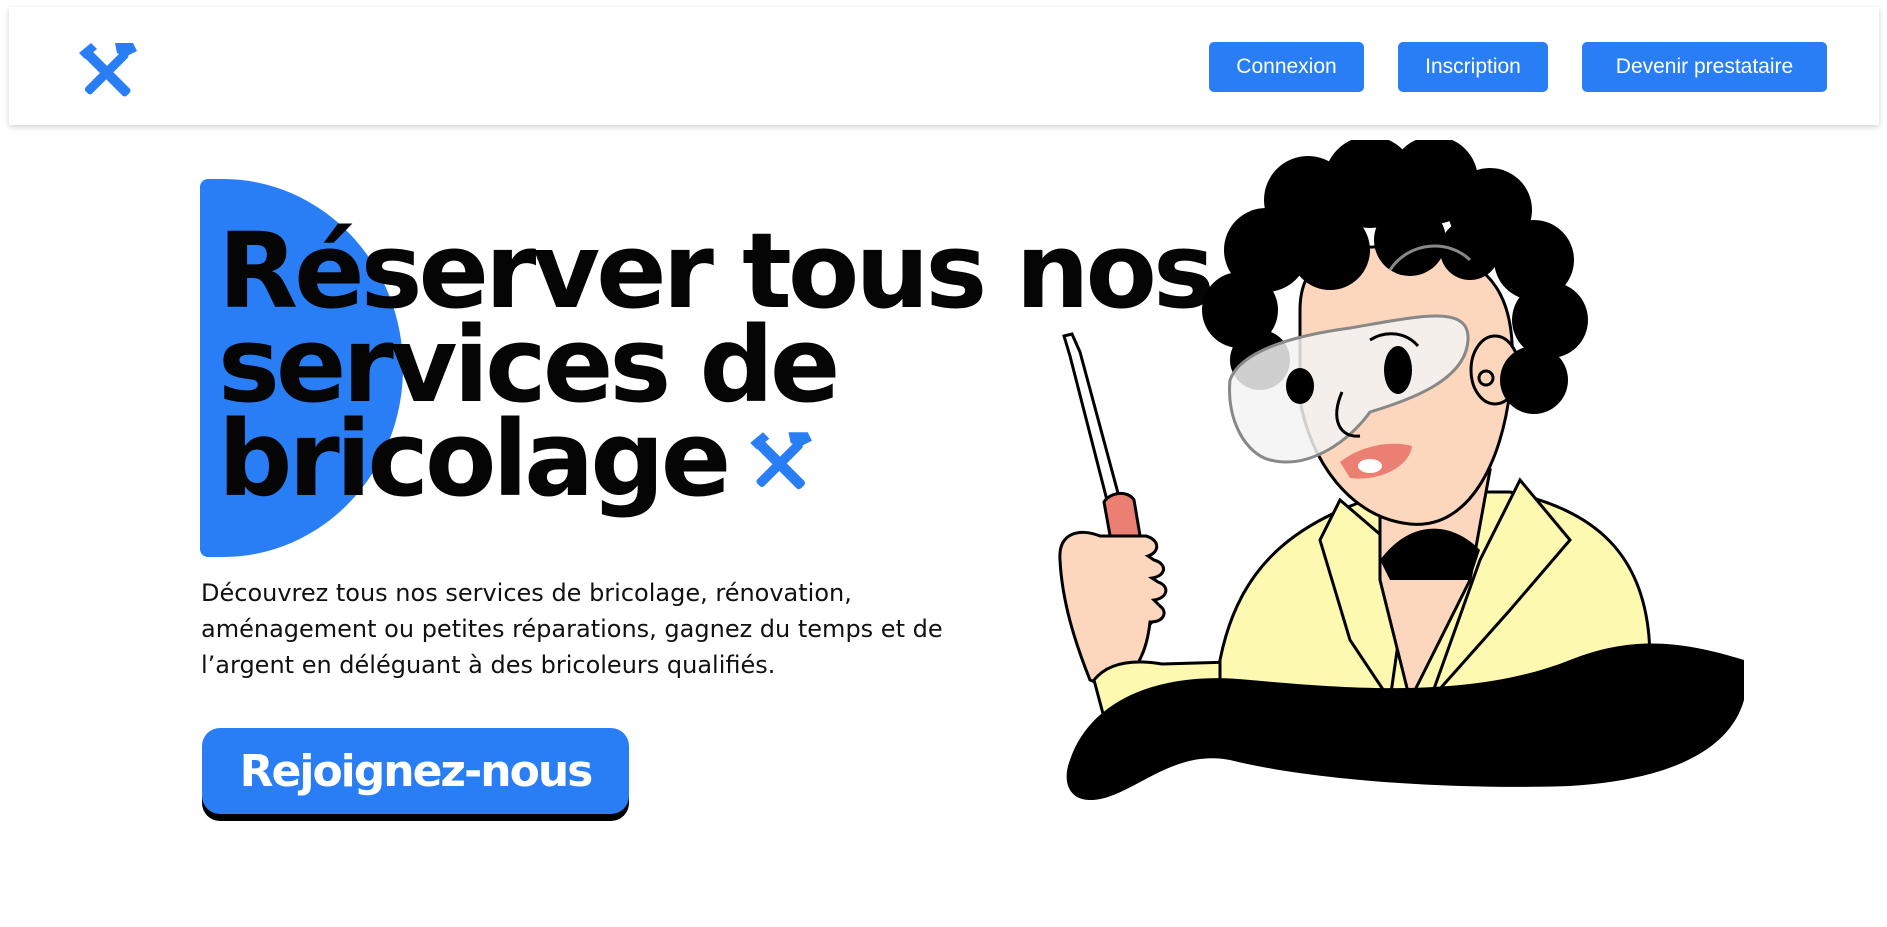 This screenshot has width=1887, height=927. Describe the element at coordinates (1286, 67) in the screenshot. I see `login-button: Connexion` at that location.